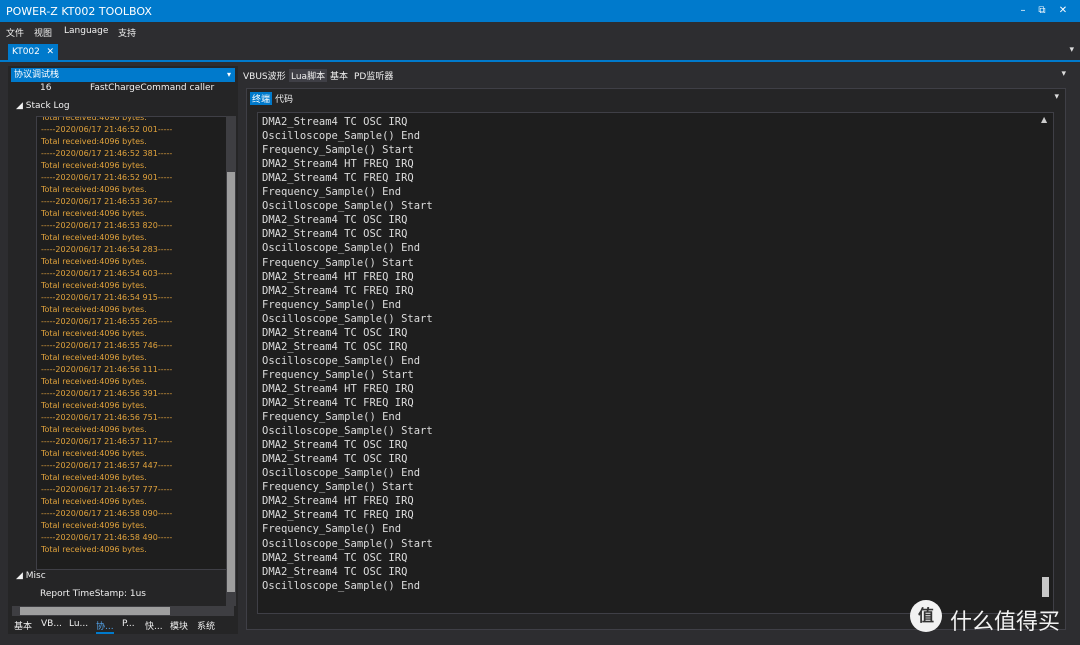 The height and width of the screenshot is (645, 1080). I want to click on row-index: 16, so click(46, 88).